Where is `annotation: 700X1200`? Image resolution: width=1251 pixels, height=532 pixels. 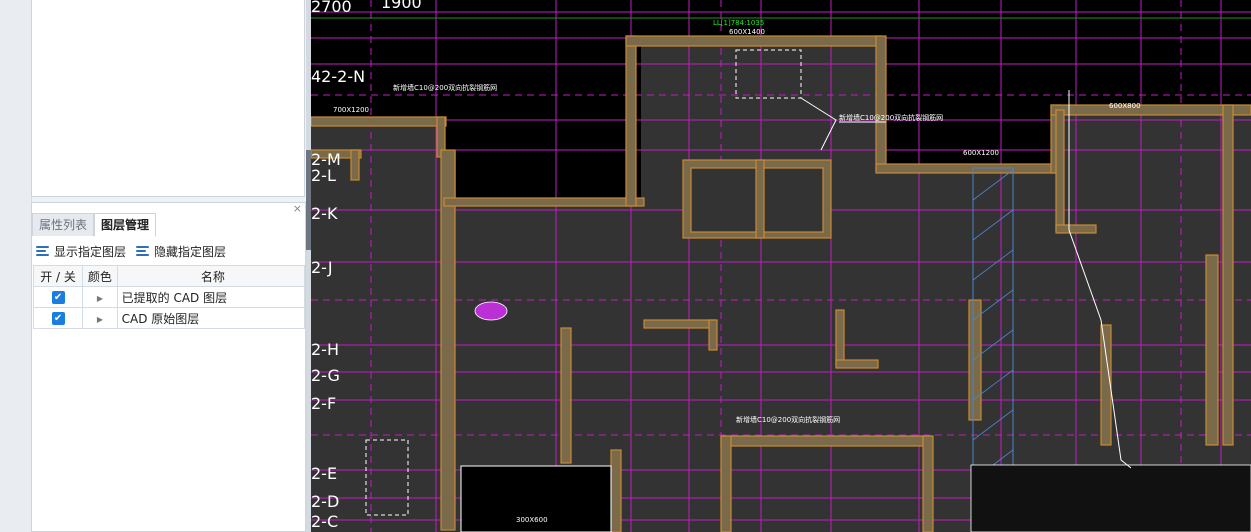 annotation: 700X1200 is located at coordinates (351, 110).